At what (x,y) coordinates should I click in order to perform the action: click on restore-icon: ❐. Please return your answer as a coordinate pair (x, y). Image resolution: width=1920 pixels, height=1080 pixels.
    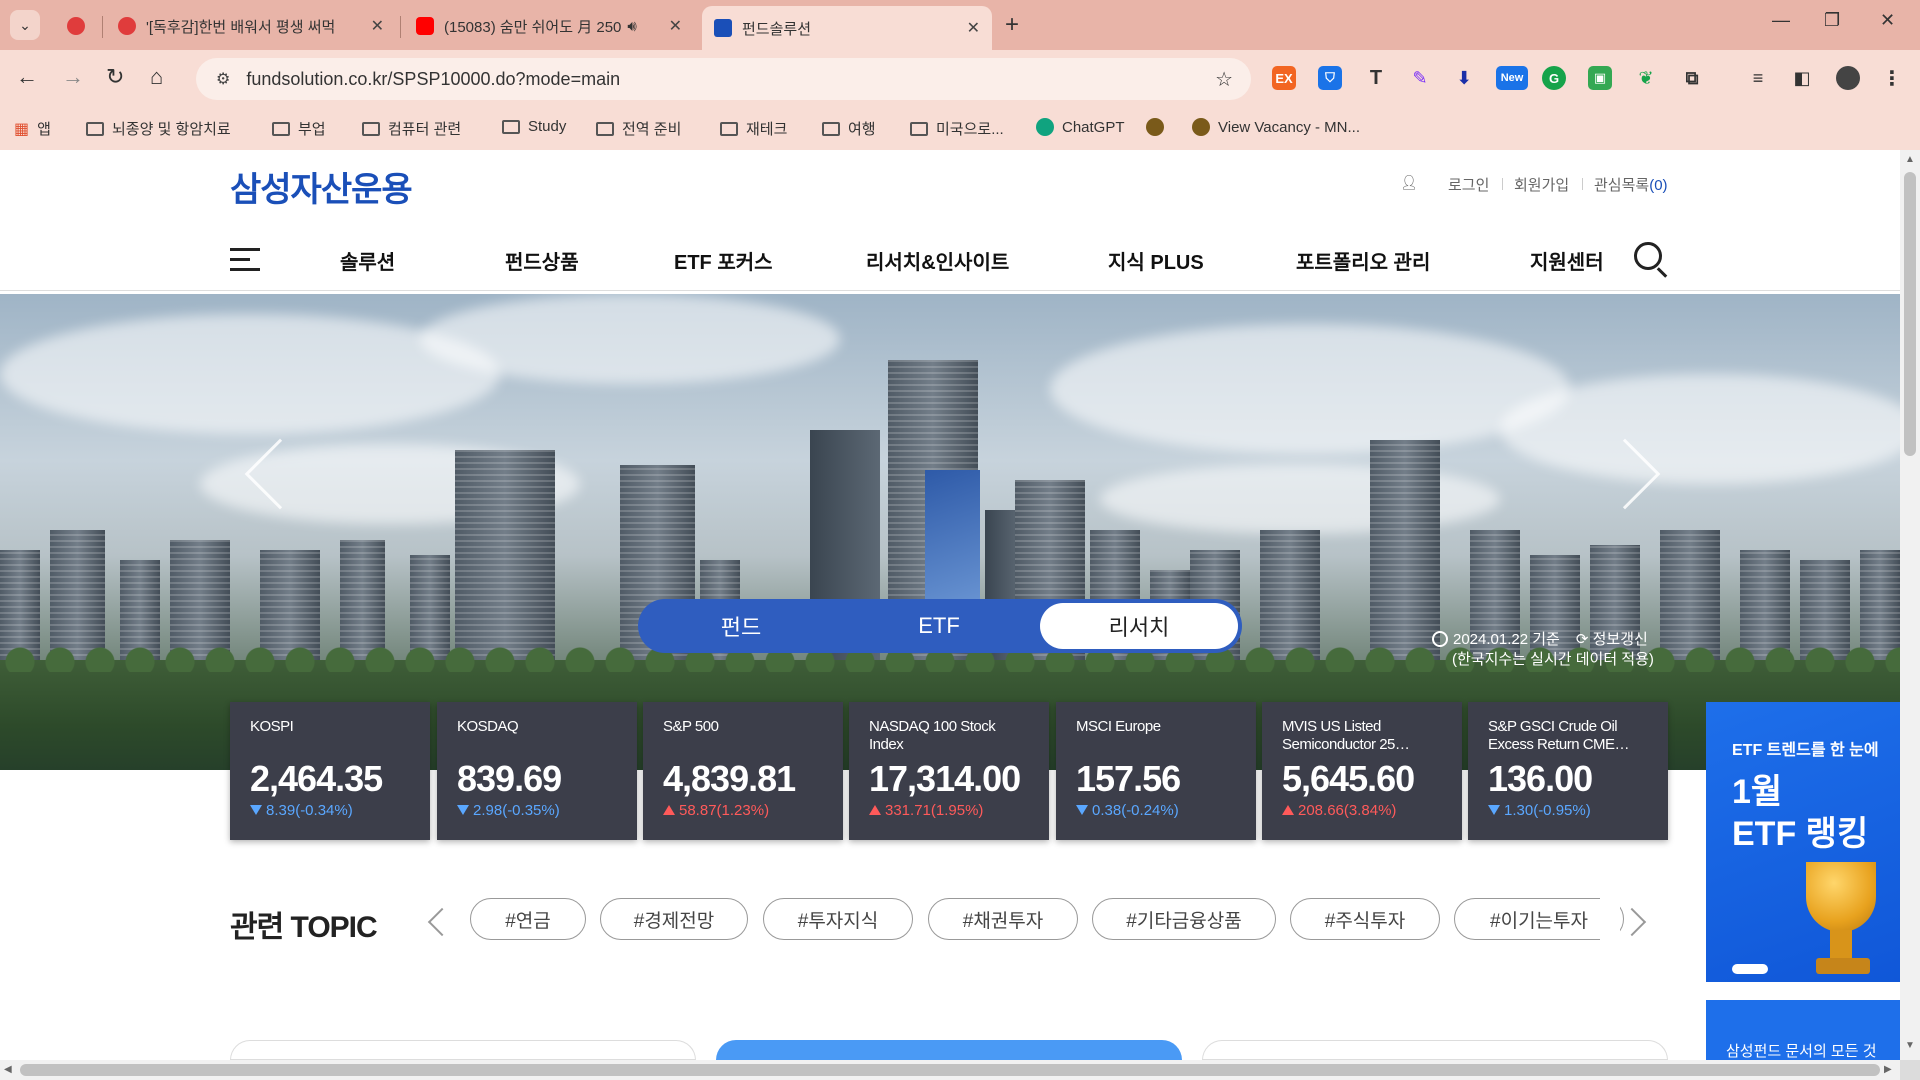
    Looking at the image, I should click on (1832, 20).